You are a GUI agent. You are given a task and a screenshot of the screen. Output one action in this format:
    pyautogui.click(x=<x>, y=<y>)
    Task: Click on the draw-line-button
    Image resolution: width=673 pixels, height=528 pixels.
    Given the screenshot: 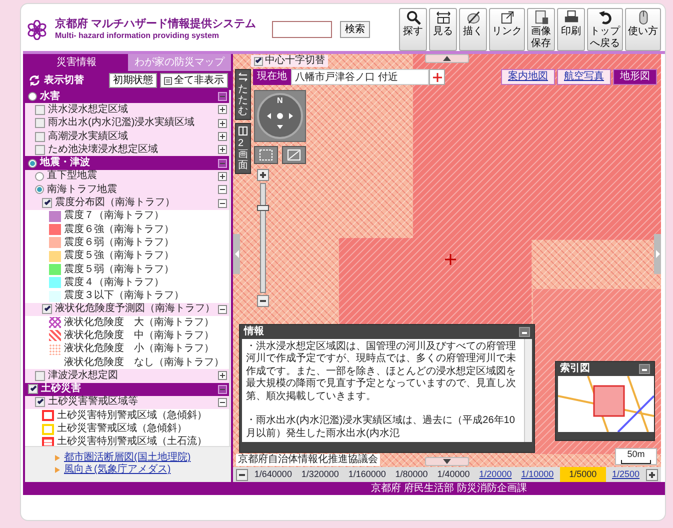 What is the action you would take?
    pyautogui.click(x=294, y=155)
    